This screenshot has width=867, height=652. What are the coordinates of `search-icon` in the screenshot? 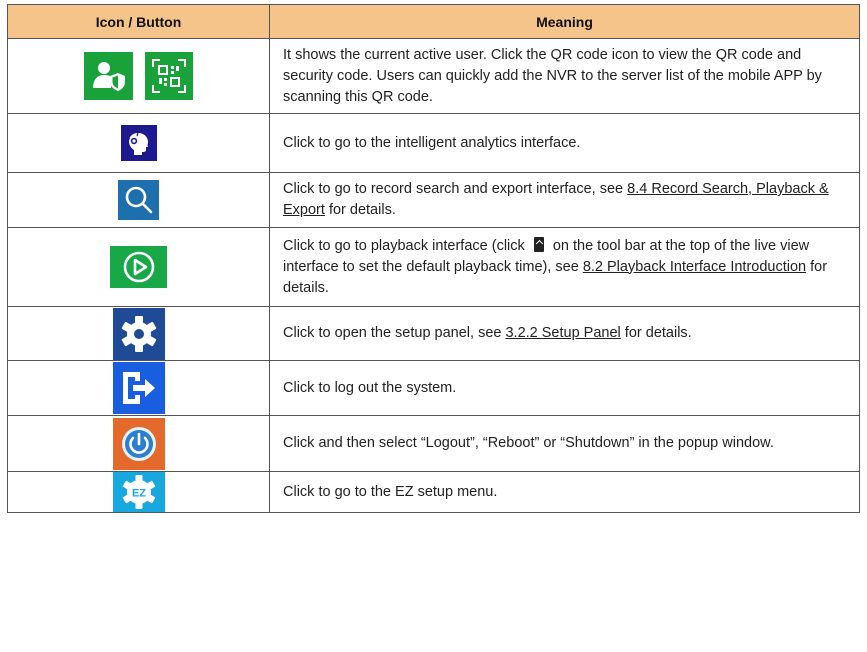 It's located at (138, 200).